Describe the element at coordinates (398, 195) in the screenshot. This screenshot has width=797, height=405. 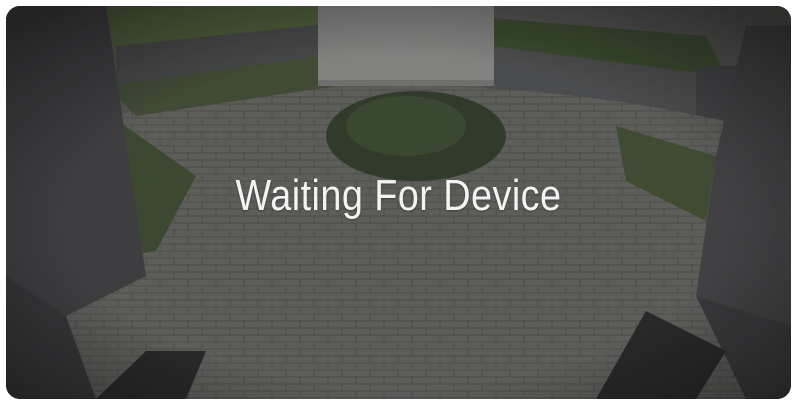
I see `device-status-message: Waiting For Device` at that location.